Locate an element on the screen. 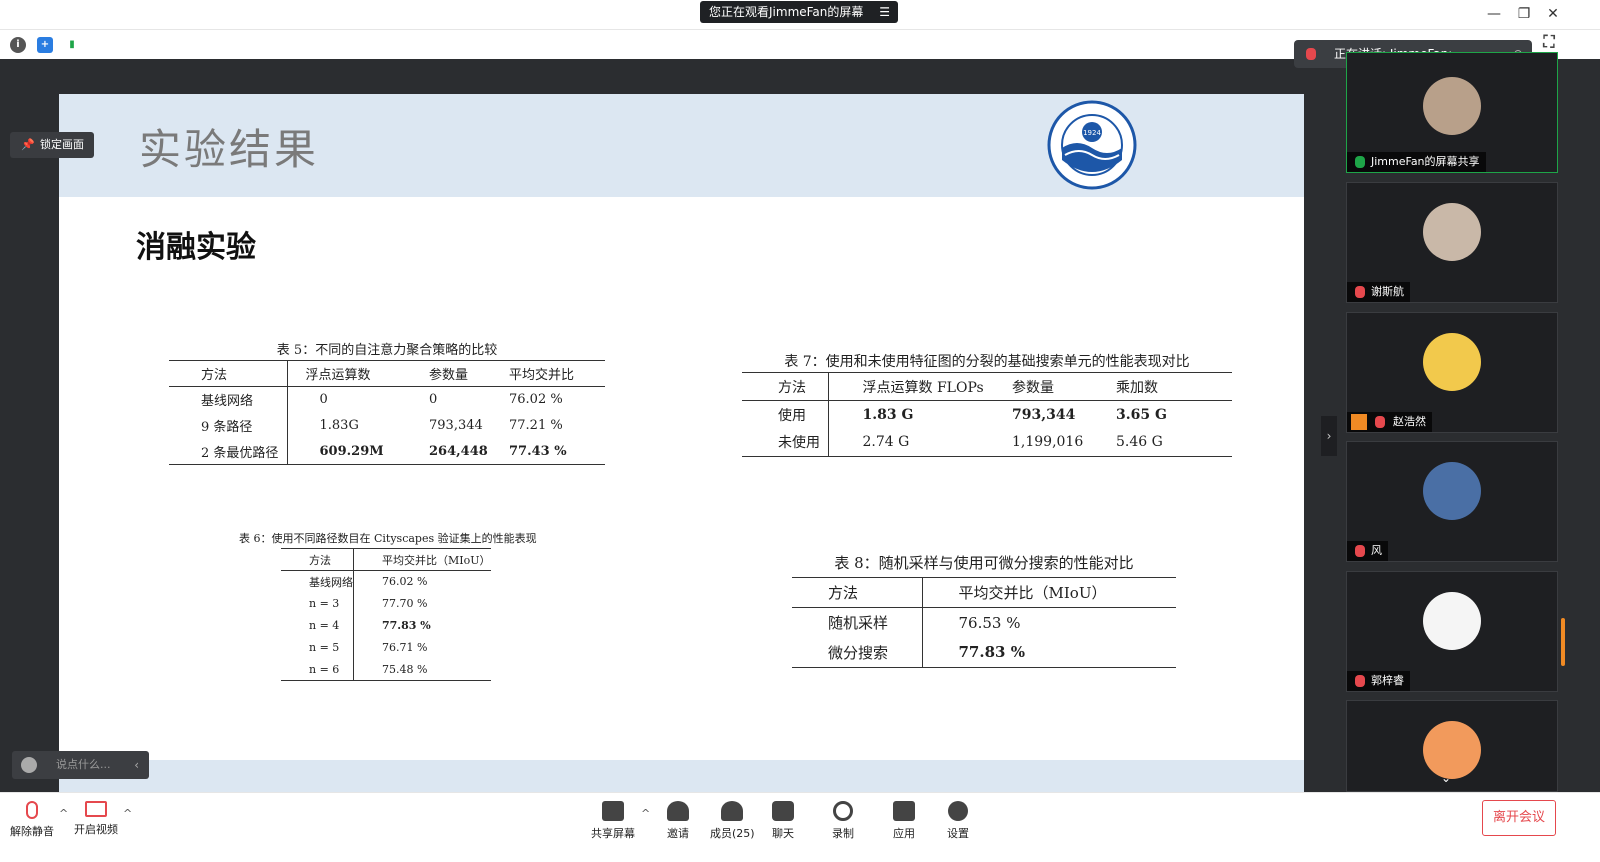  info-icon: i is located at coordinates (18, 45).